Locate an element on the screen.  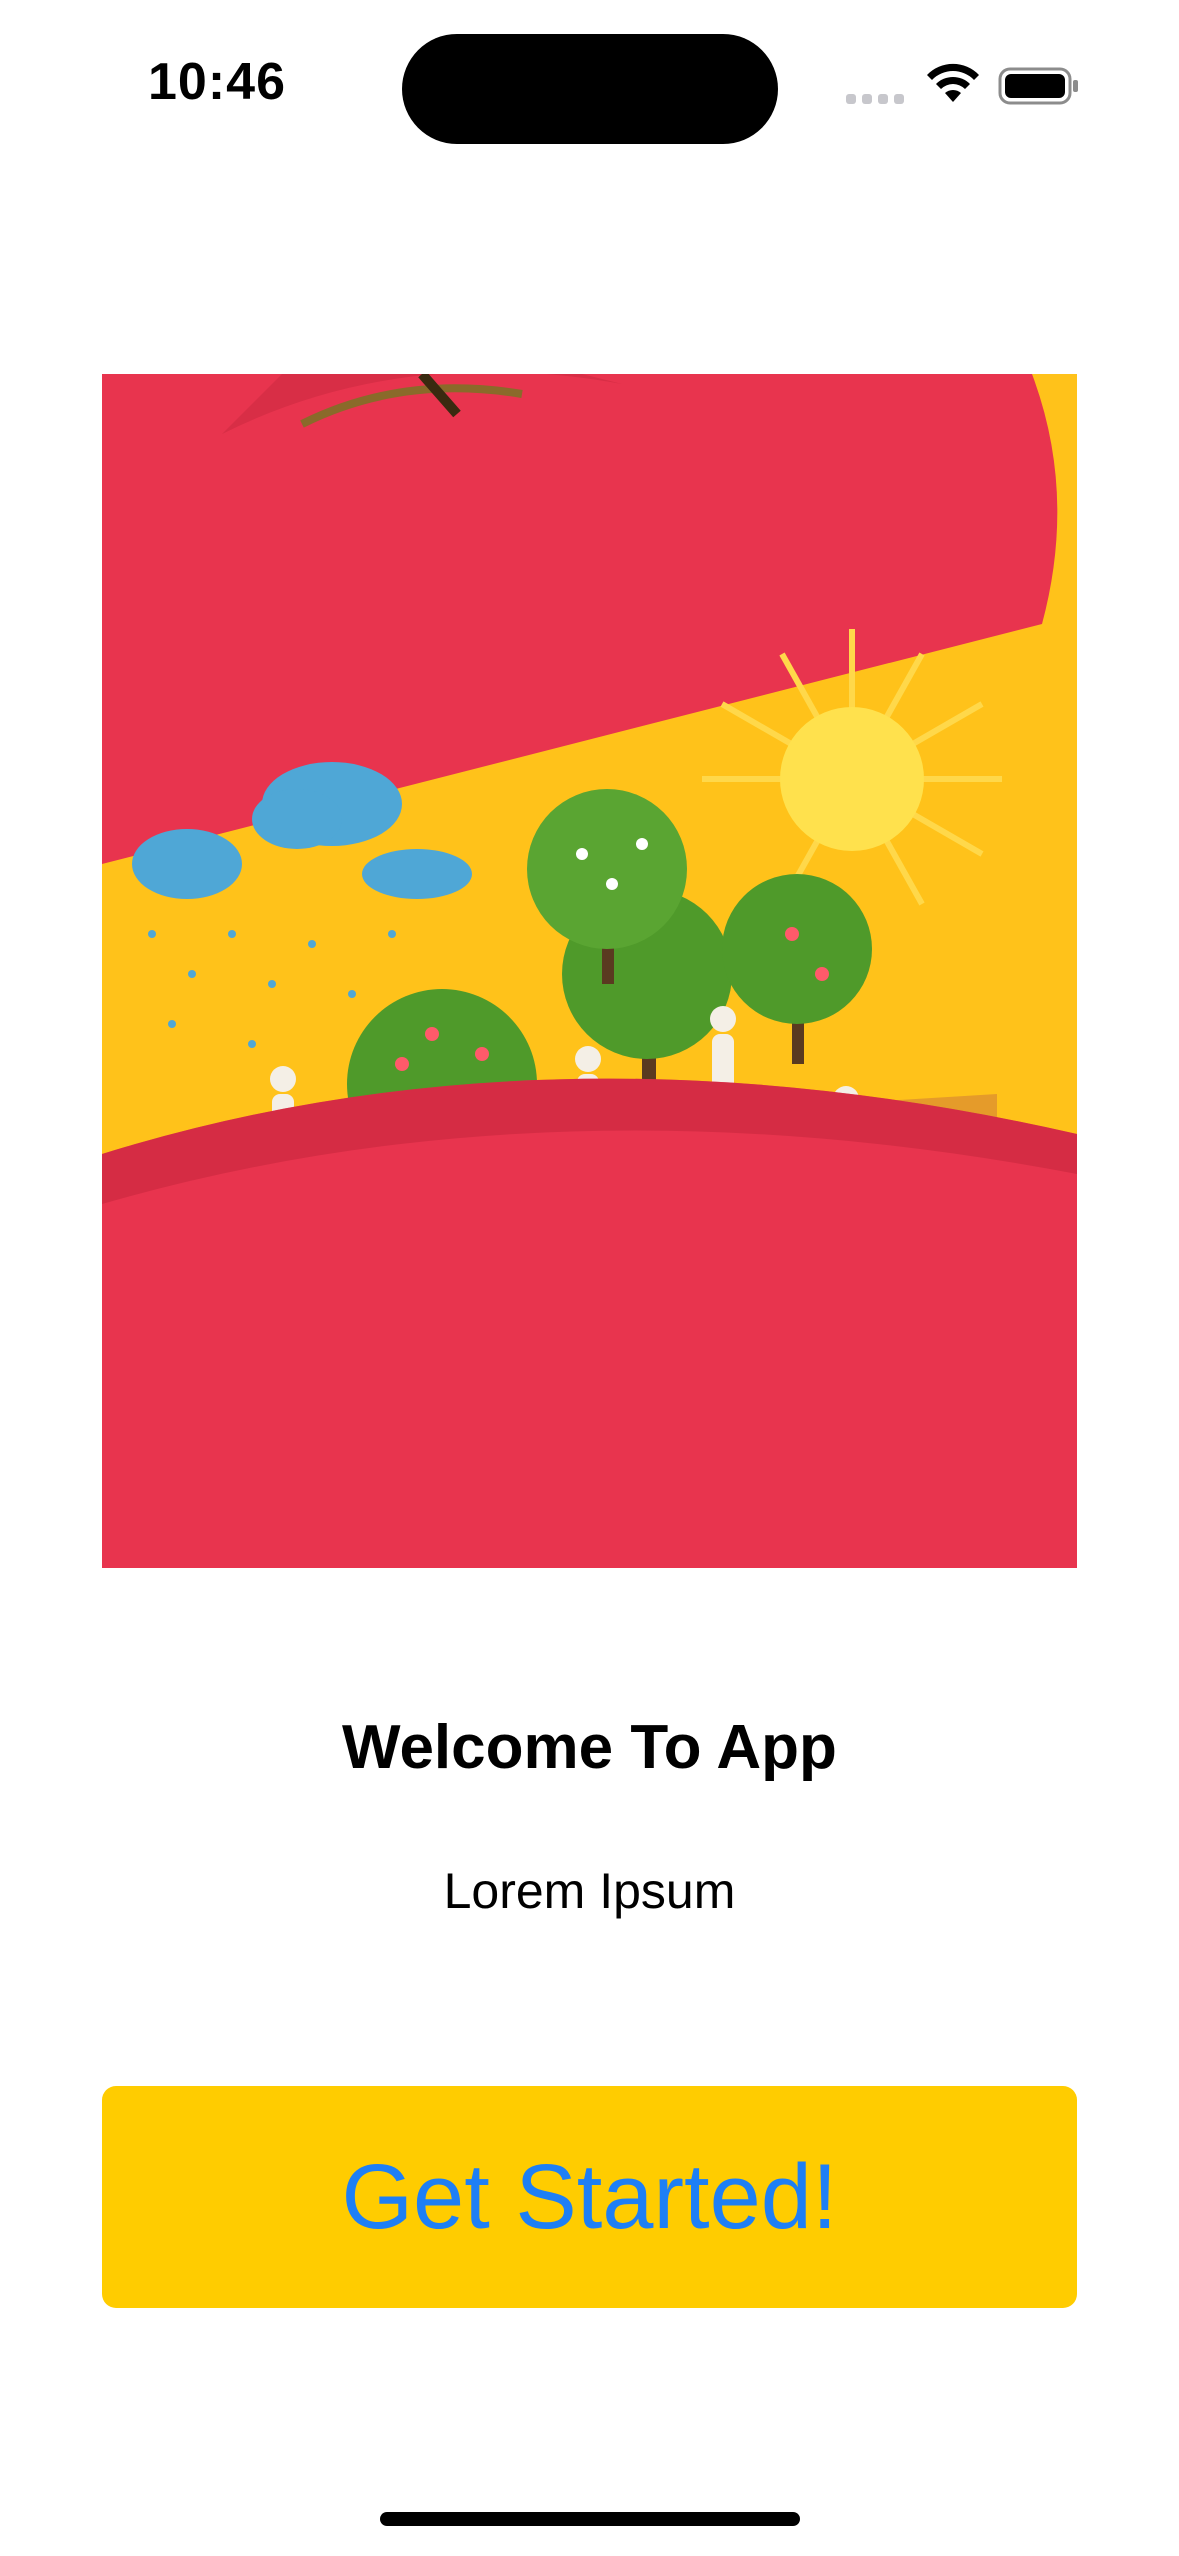
welcome-title: Welcome To App is located at coordinates (589, 1747).